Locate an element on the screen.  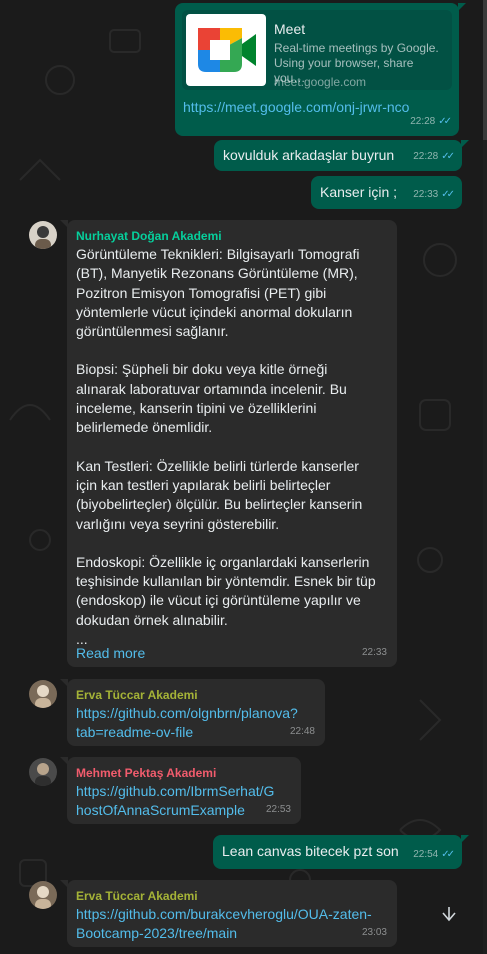
scrollbar-thumb is located at coordinates (485, 70).